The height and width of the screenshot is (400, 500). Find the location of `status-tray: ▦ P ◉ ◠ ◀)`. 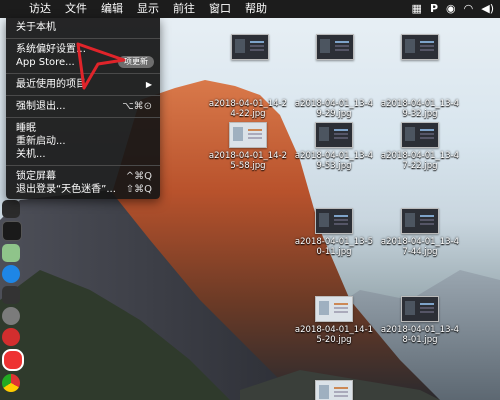

status-tray: ▦ P ◉ ◠ ◀) is located at coordinates (456, 9).